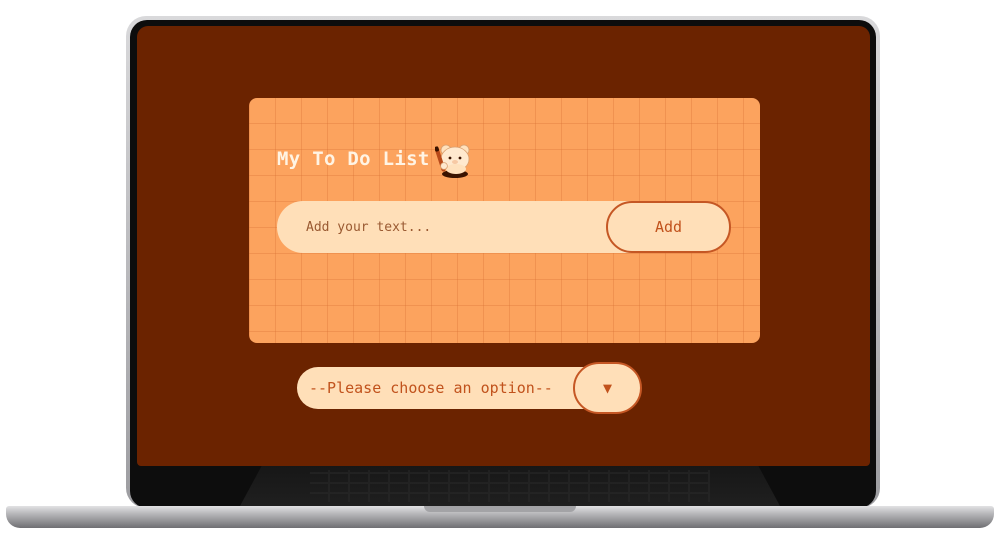 This screenshot has width=1000, height=539. What do you see at coordinates (353, 159) in the screenshot?
I see `app-title: My To Do List` at bounding box center [353, 159].